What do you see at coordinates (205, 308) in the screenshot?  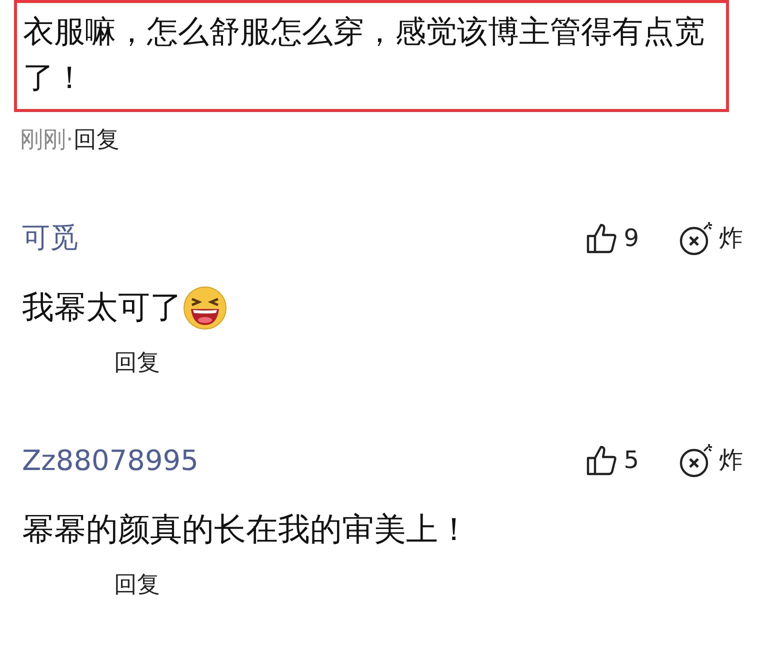 I see `laughing-emoji-icon` at bounding box center [205, 308].